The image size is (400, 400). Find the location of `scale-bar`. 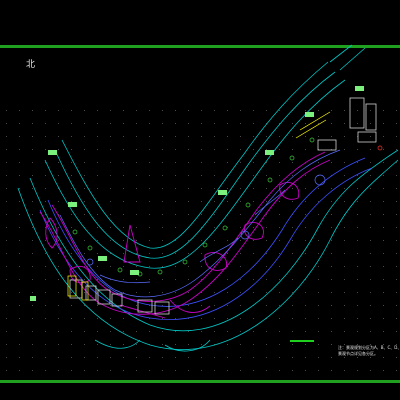

scale-bar is located at coordinates (302, 341).